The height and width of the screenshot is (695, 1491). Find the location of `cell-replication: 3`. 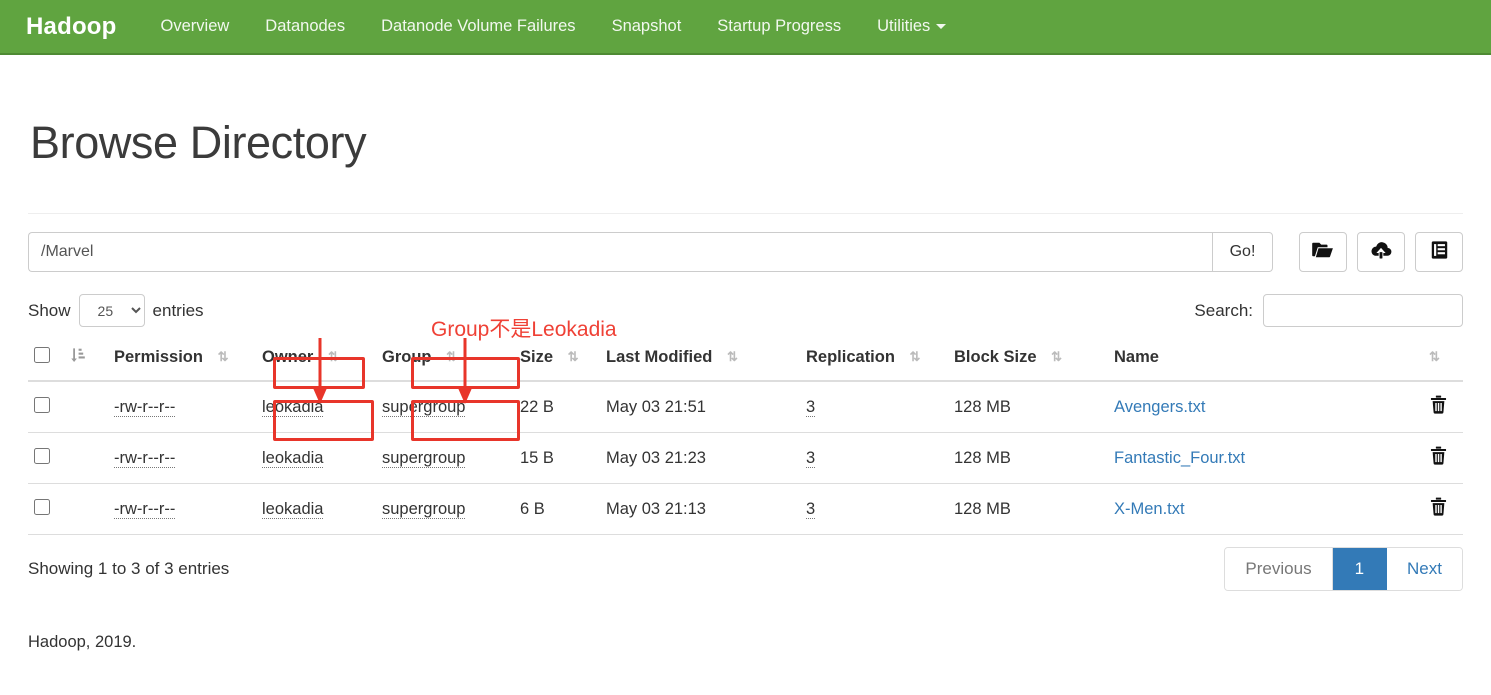

cell-replication: 3 is located at coordinates (874, 407).